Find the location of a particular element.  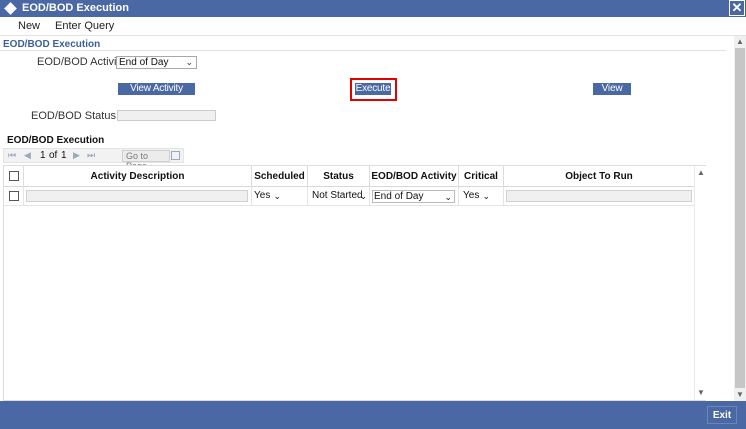

page-scrollbar: ▲ ▼ is located at coordinates (740, 218).